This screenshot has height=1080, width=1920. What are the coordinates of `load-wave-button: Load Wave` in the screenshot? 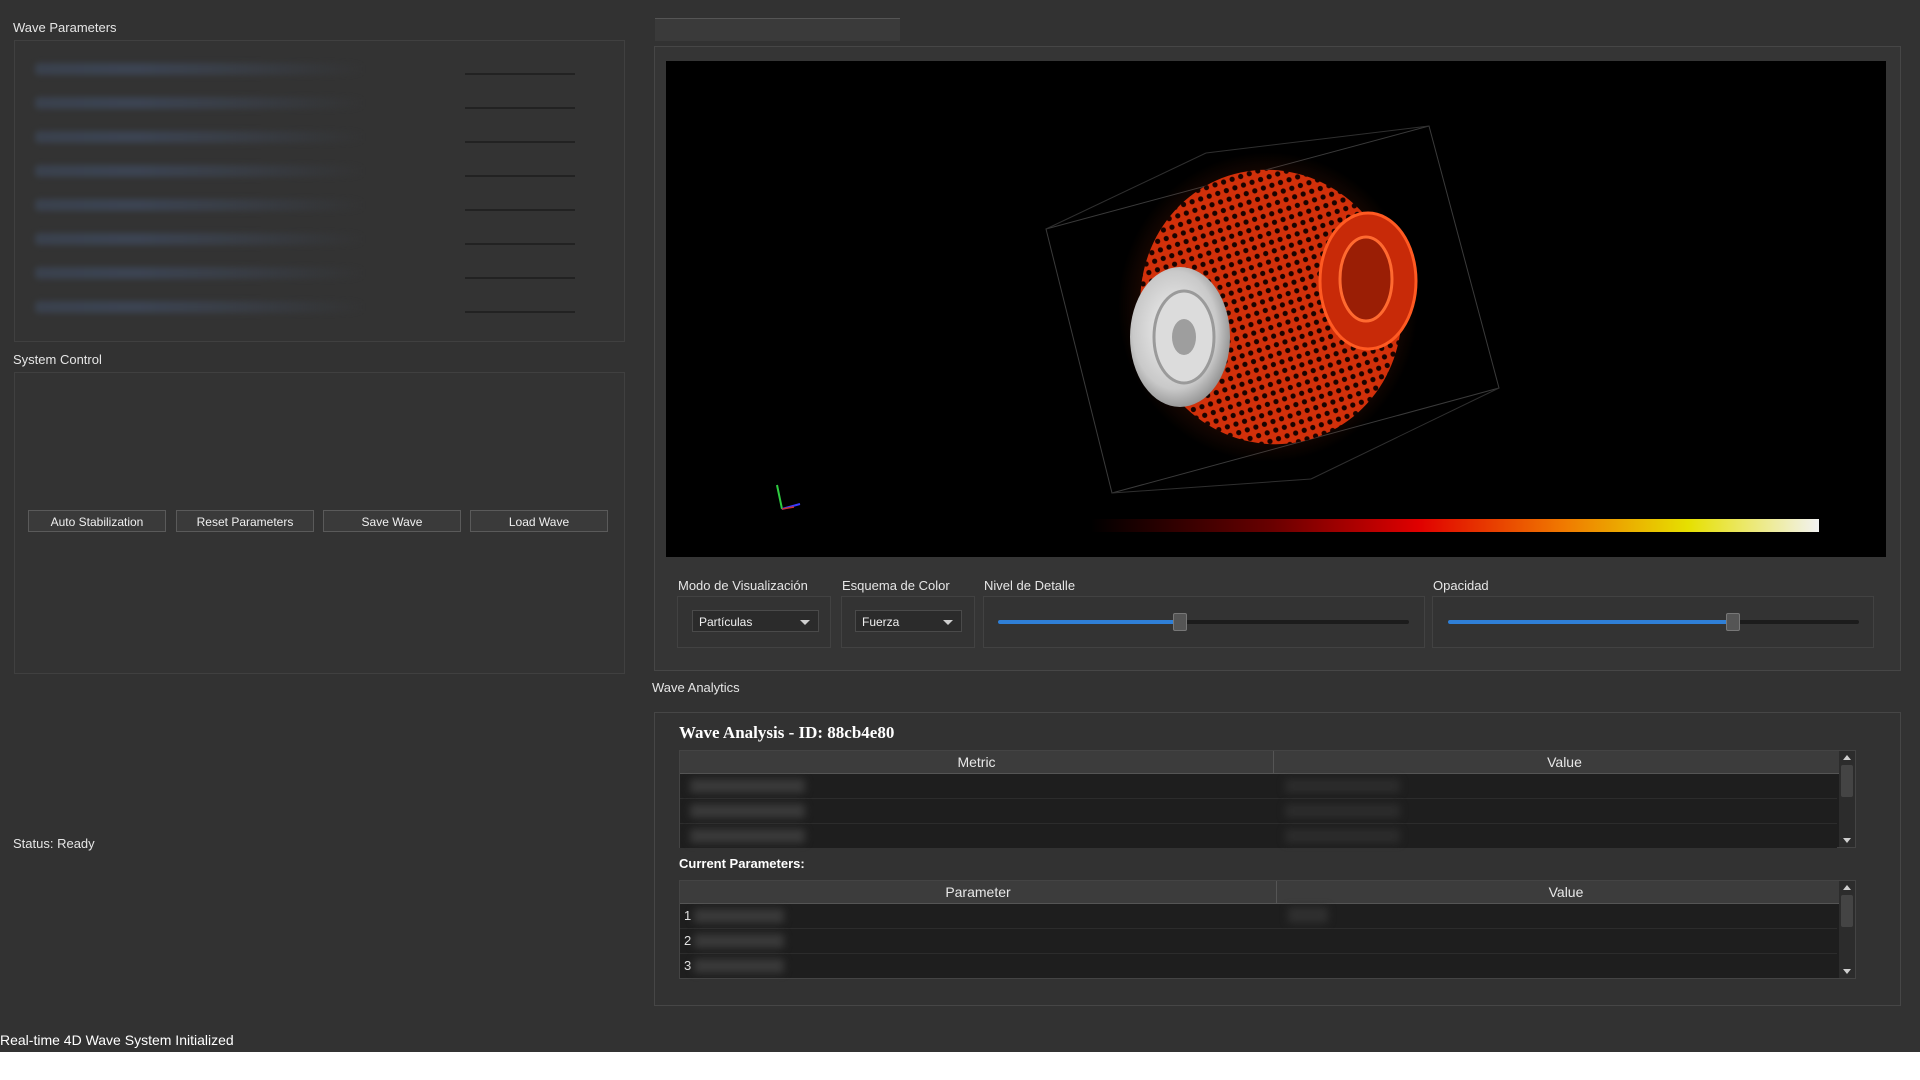 It's located at (539, 521).